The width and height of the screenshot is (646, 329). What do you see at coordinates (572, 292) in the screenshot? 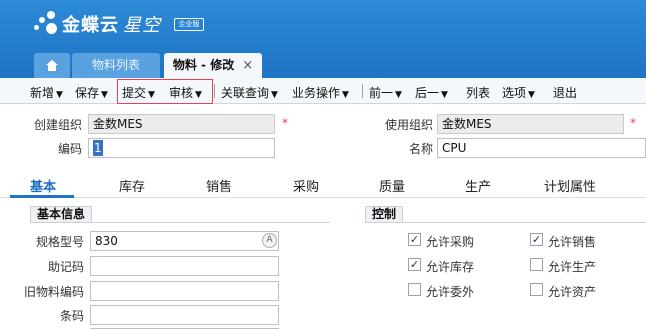
I see `allow-asset-label: 允许资产` at bounding box center [572, 292].